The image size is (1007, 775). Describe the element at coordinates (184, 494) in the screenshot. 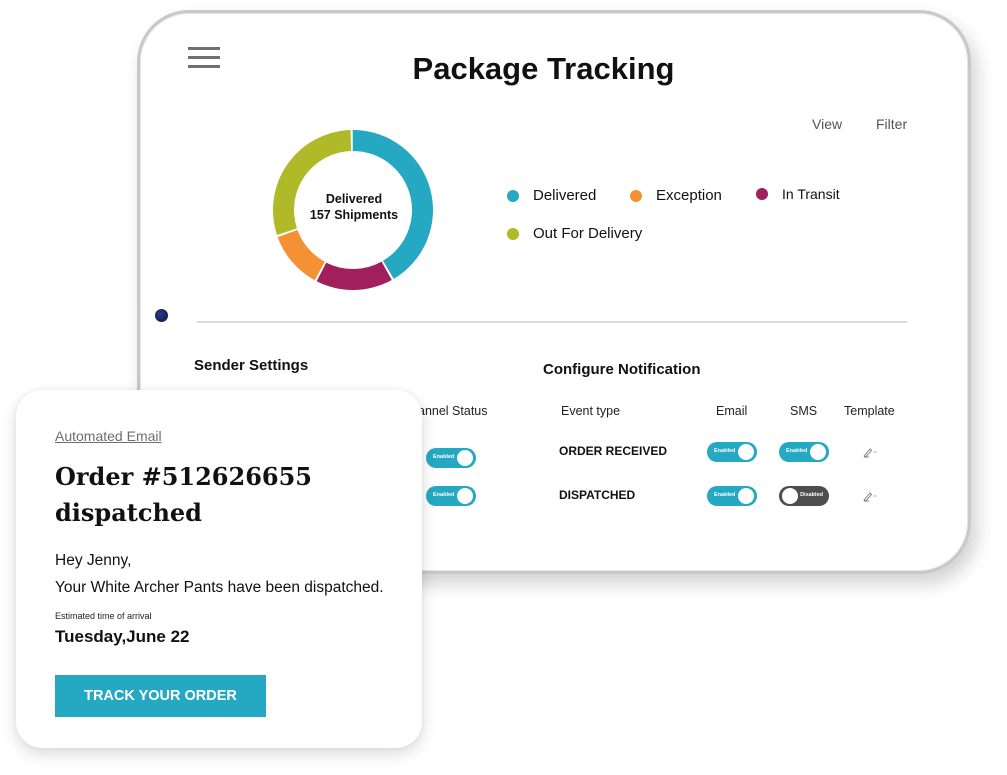

I see `email-order-title: Order #512626655 dispatched` at that location.